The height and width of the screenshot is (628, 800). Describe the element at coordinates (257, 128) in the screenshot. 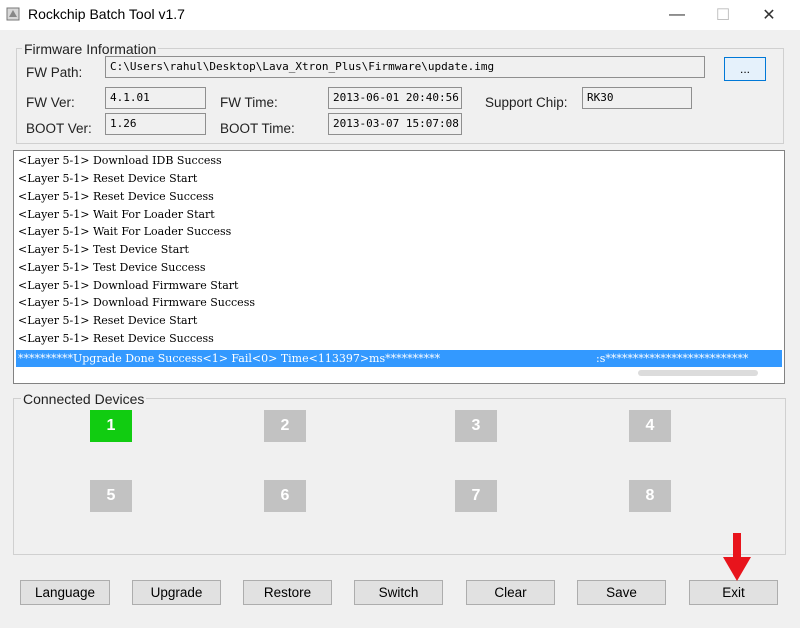

I see `boot-time-label: BOOT Time:` at that location.